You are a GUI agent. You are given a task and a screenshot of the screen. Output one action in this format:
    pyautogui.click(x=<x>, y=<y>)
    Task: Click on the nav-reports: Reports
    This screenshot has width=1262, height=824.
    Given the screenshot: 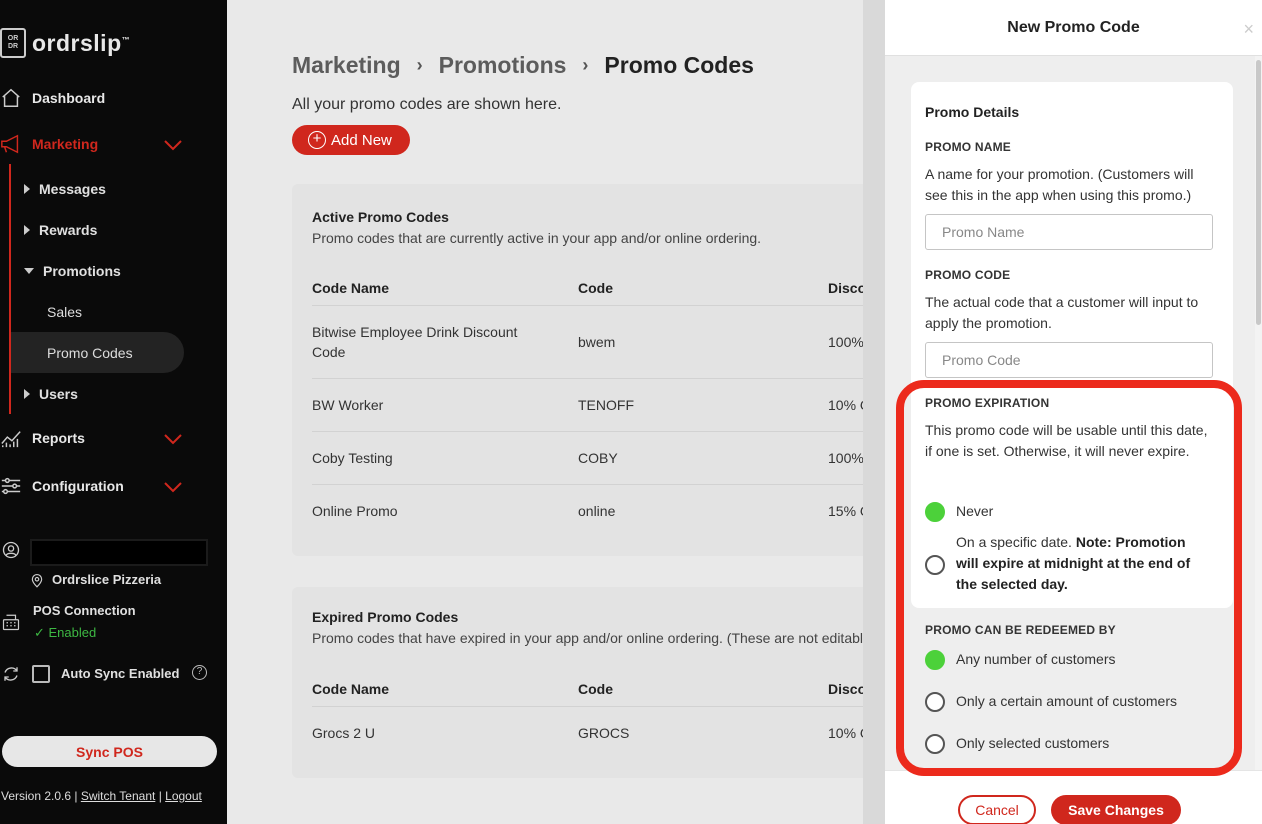 What is the action you would take?
    pyautogui.click(x=42, y=438)
    